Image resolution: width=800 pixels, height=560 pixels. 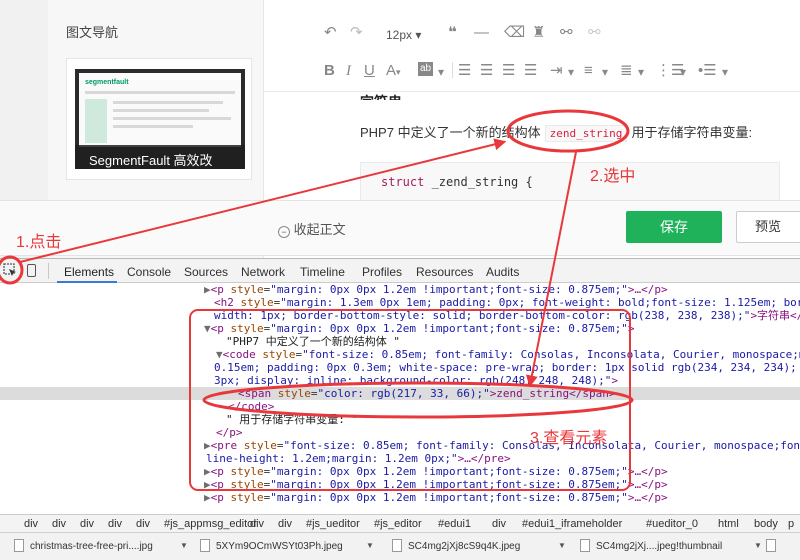 I want to click on quote-icon: ❝, so click(x=452, y=33).